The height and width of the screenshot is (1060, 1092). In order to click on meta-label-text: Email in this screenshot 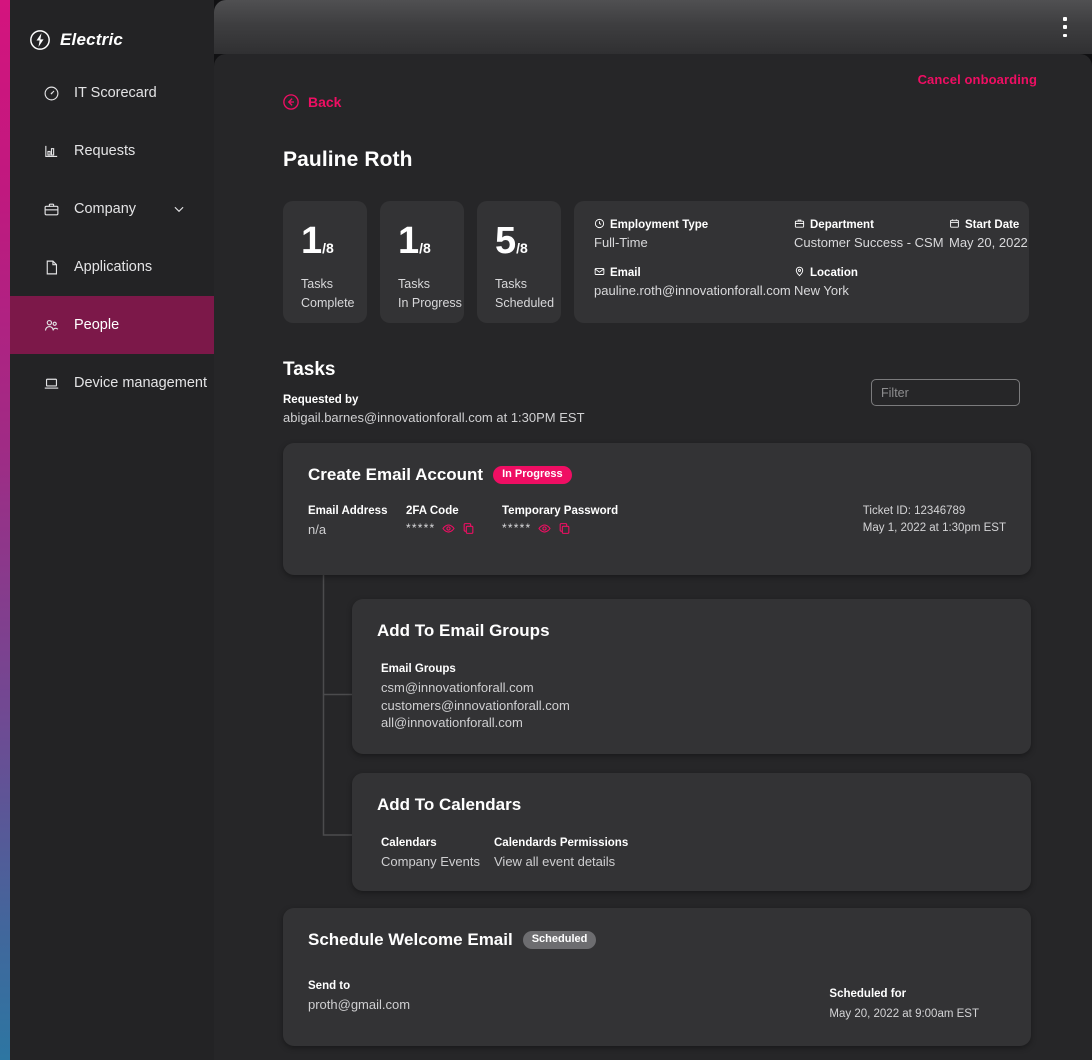, I will do `click(625, 273)`.